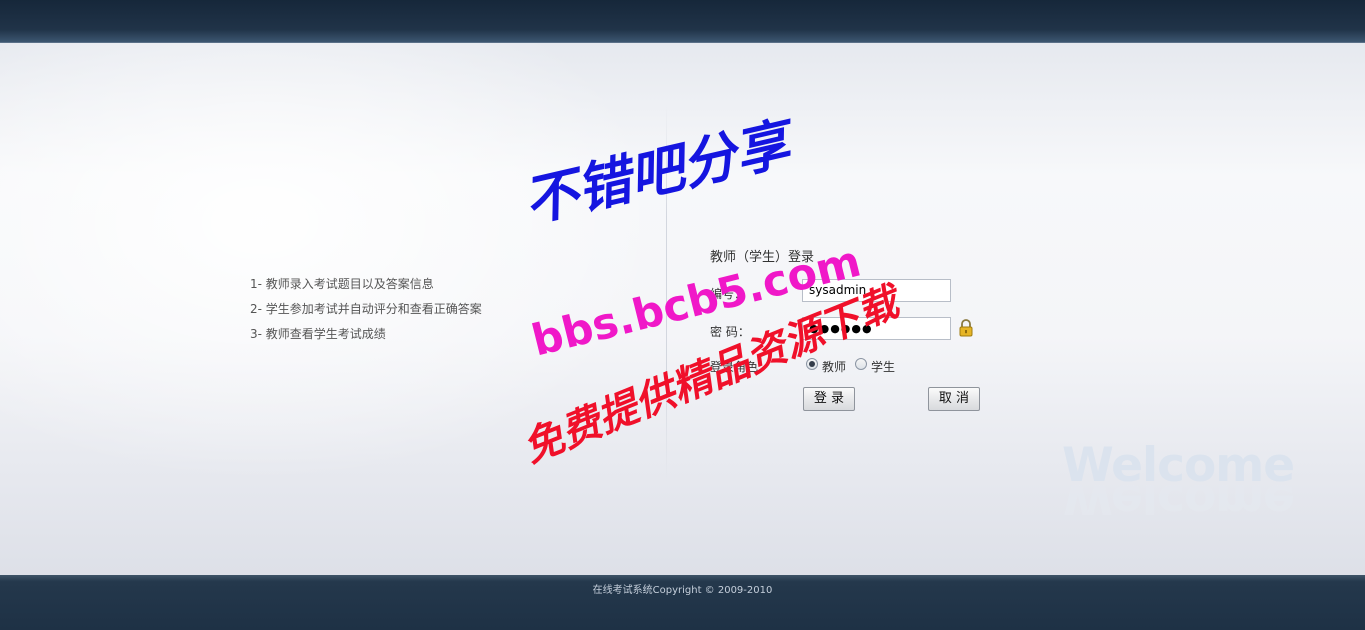  What do you see at coordinates (966, 328) in the screenshot?
I see `lock-icon` at bounding box center [966, 328].